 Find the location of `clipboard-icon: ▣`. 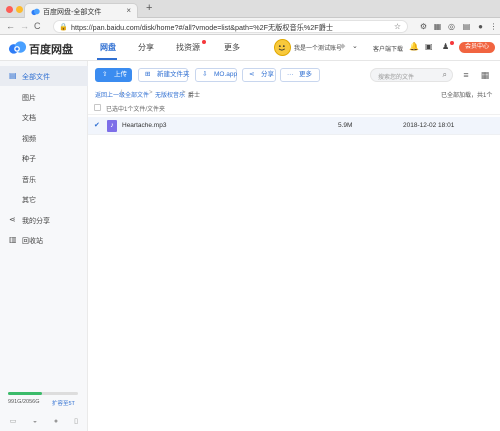

clipboard-icon: ▣ is located at coordinates (429, 46).